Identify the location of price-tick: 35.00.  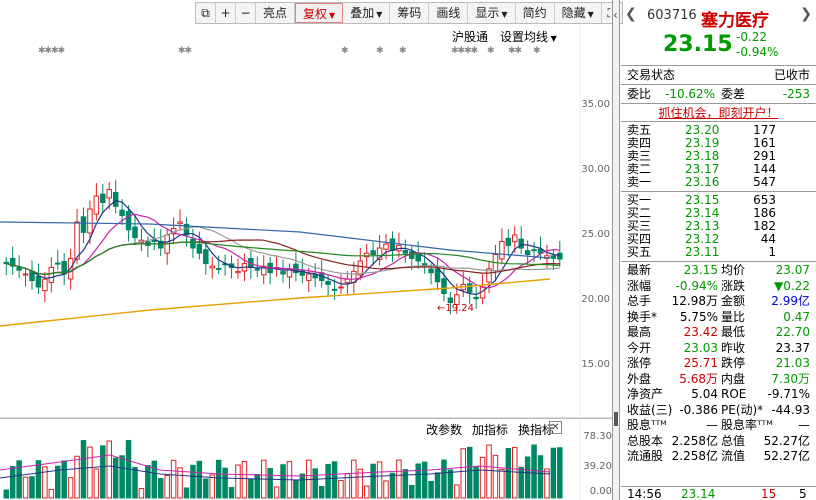
(595, 104).